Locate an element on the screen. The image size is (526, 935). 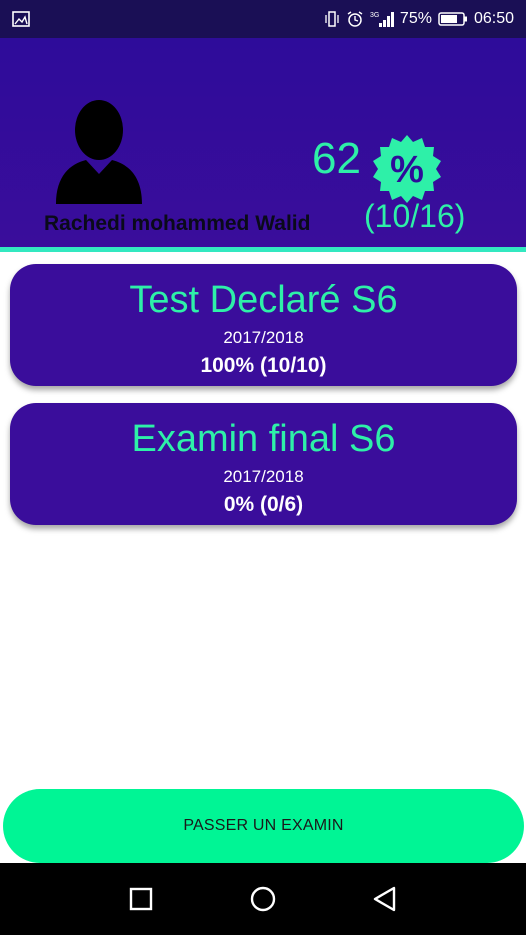
percent-symbol: % is located at coordinates (407, 170).